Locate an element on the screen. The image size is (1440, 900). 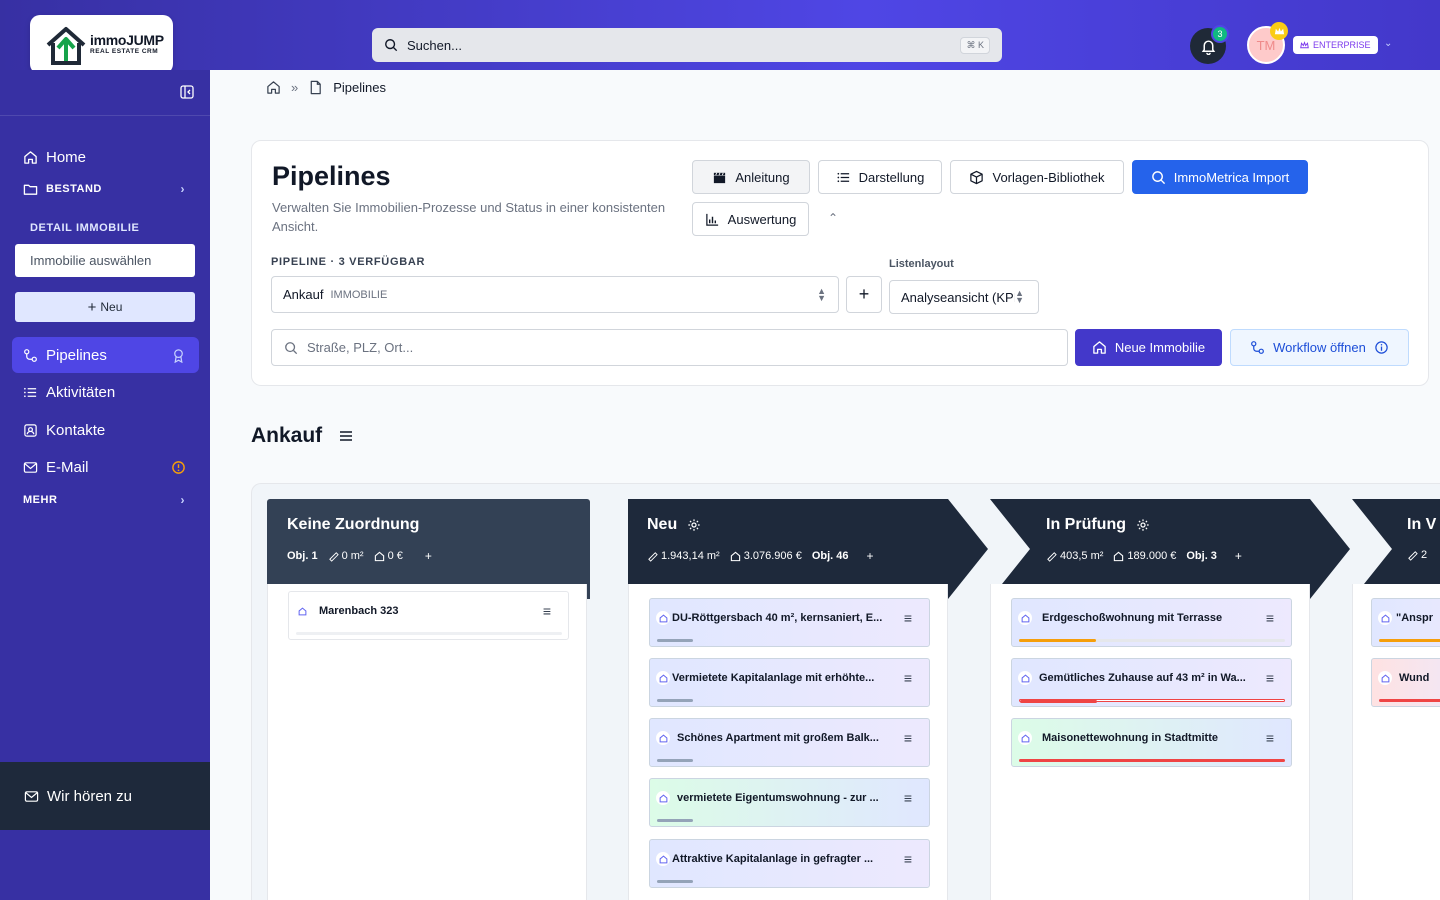
sidebar-item-aktivitaeten: Aktivitäten is located at coordinates (105, 392).